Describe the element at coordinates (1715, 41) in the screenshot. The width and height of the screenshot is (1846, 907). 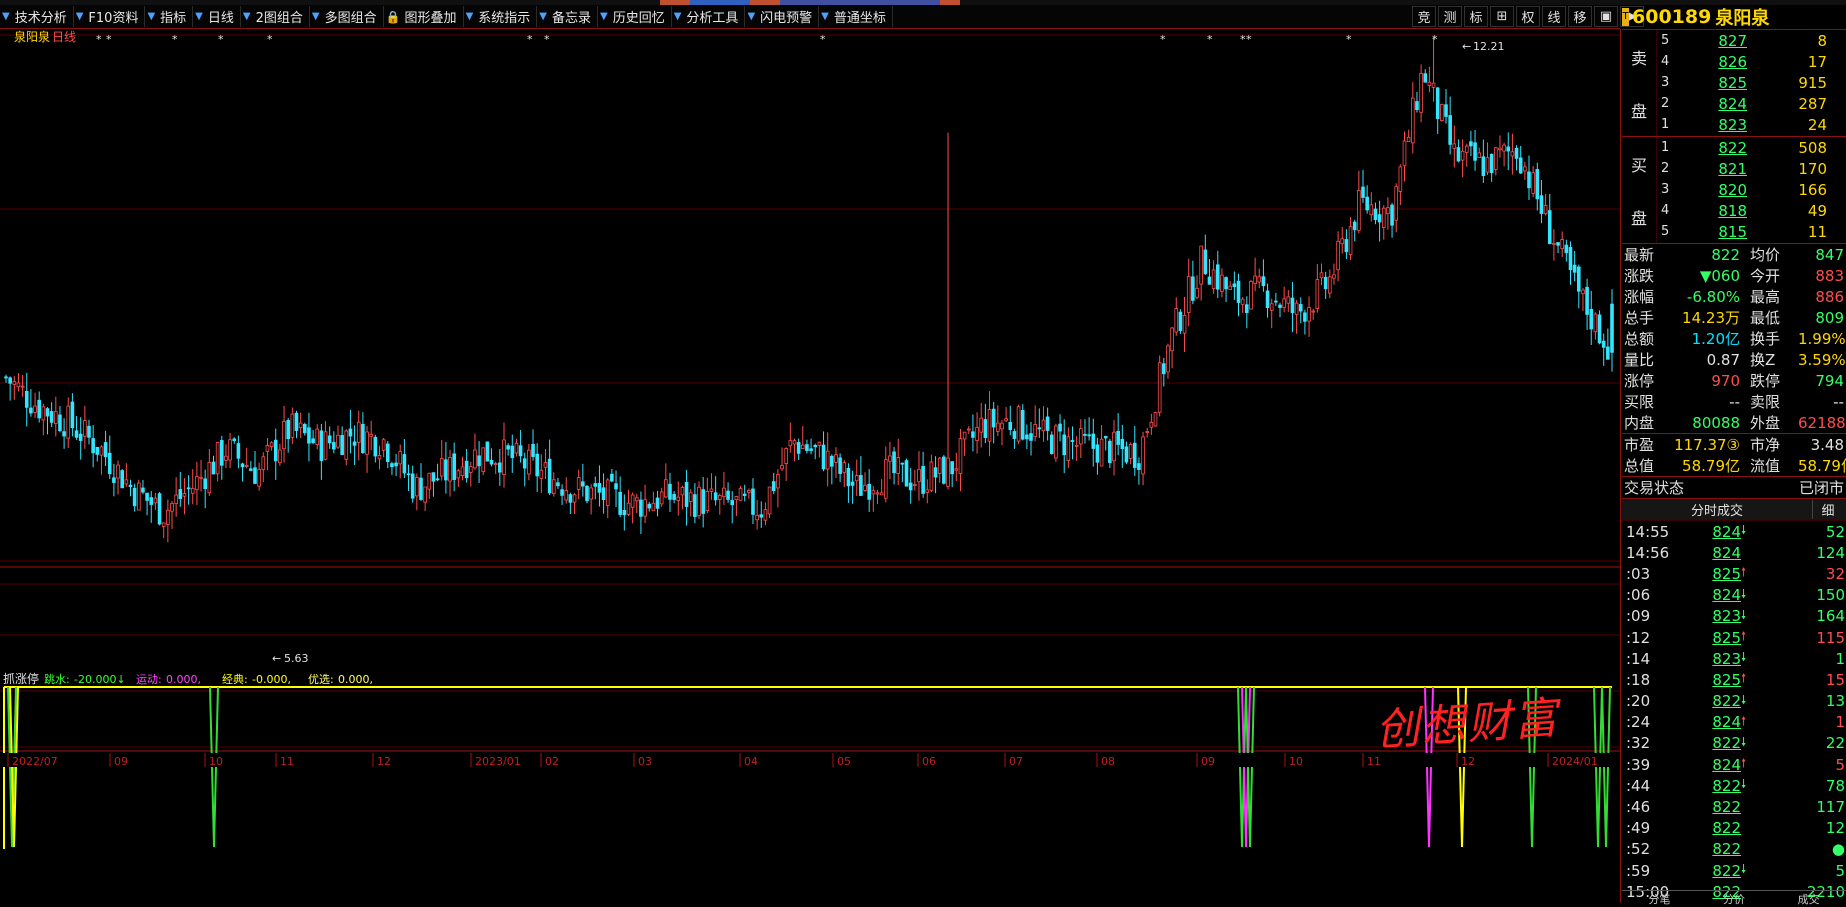
I see `order-price: 827` at that location.